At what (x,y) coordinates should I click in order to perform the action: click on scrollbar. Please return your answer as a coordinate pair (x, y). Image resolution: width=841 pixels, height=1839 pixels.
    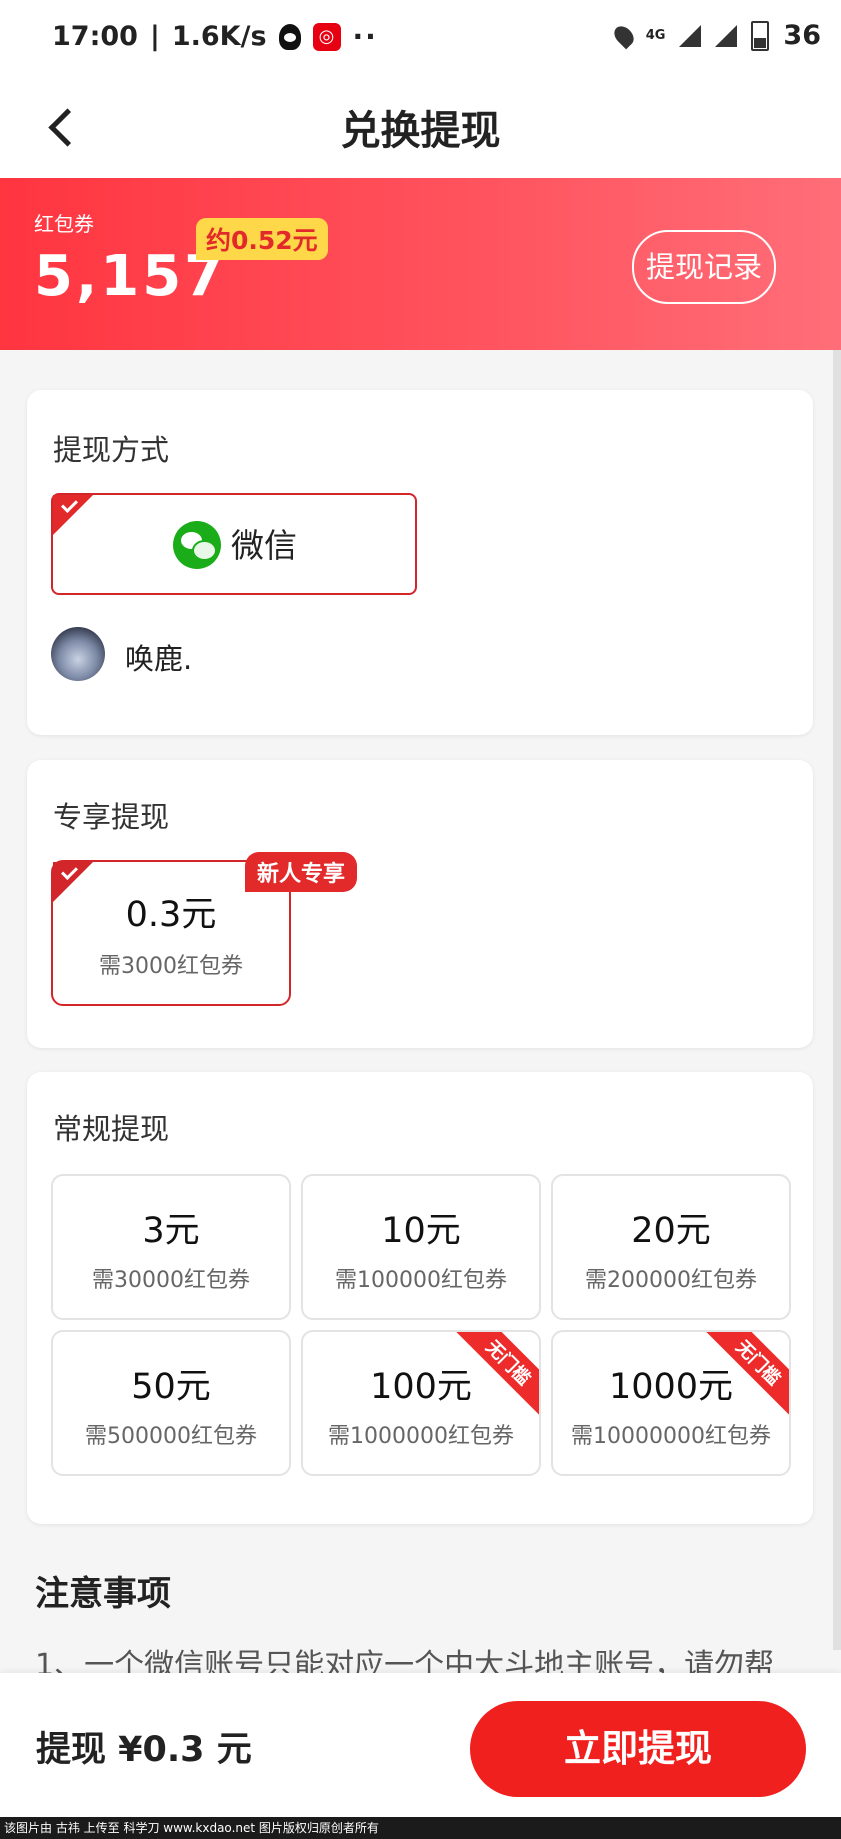
    Looking at the image, I should click on (837, 1000).